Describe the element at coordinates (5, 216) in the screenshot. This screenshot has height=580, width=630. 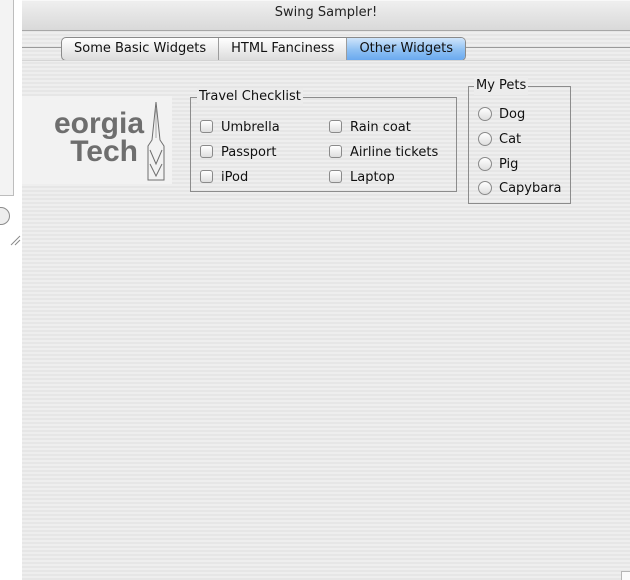
I see `background-knob` at that location.